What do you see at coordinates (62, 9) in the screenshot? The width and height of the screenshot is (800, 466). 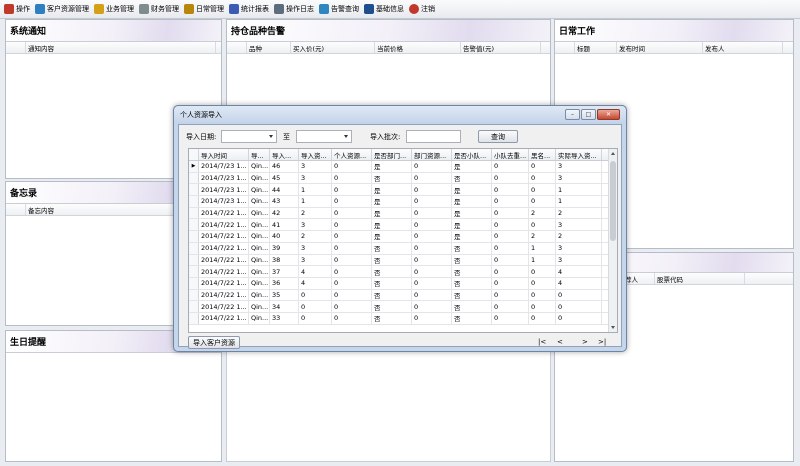 I see `menu-item-1: 客户资源管理` at bounding box center [62, 9].